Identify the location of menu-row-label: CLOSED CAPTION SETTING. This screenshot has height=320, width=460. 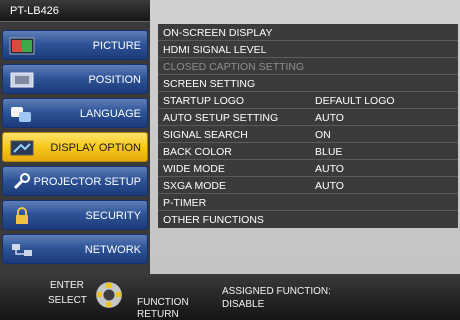
(234, 67).